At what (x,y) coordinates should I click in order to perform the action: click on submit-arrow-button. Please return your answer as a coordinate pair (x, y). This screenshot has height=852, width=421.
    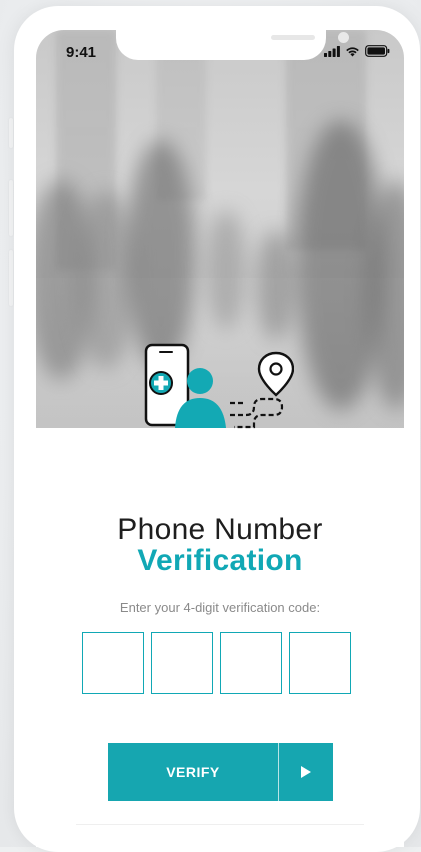
    Looking at the image, I should click on (306, 772).